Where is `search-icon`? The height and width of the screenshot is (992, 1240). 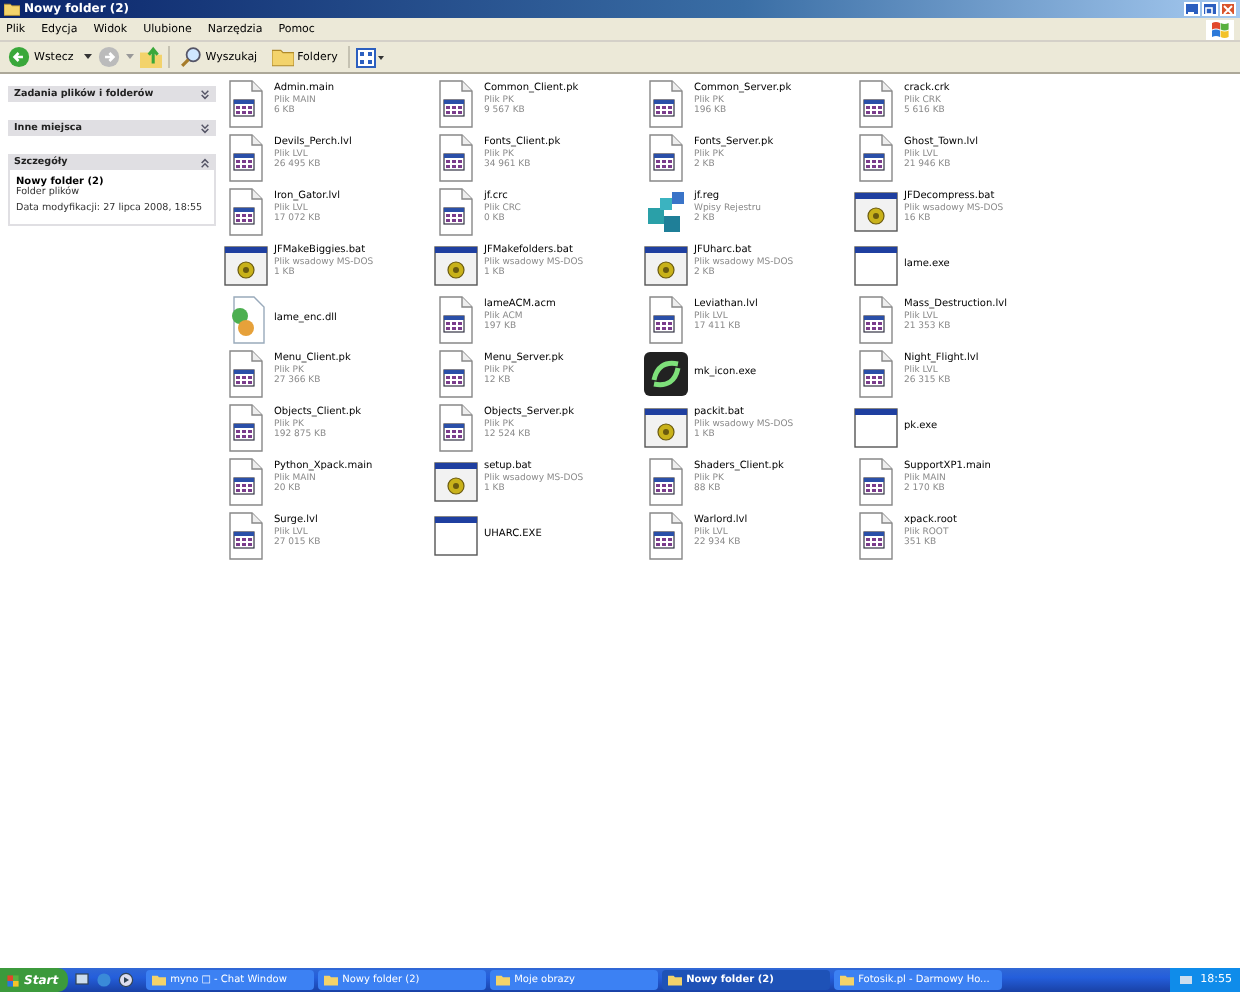 search-icon is located at coordinates (190, 57).